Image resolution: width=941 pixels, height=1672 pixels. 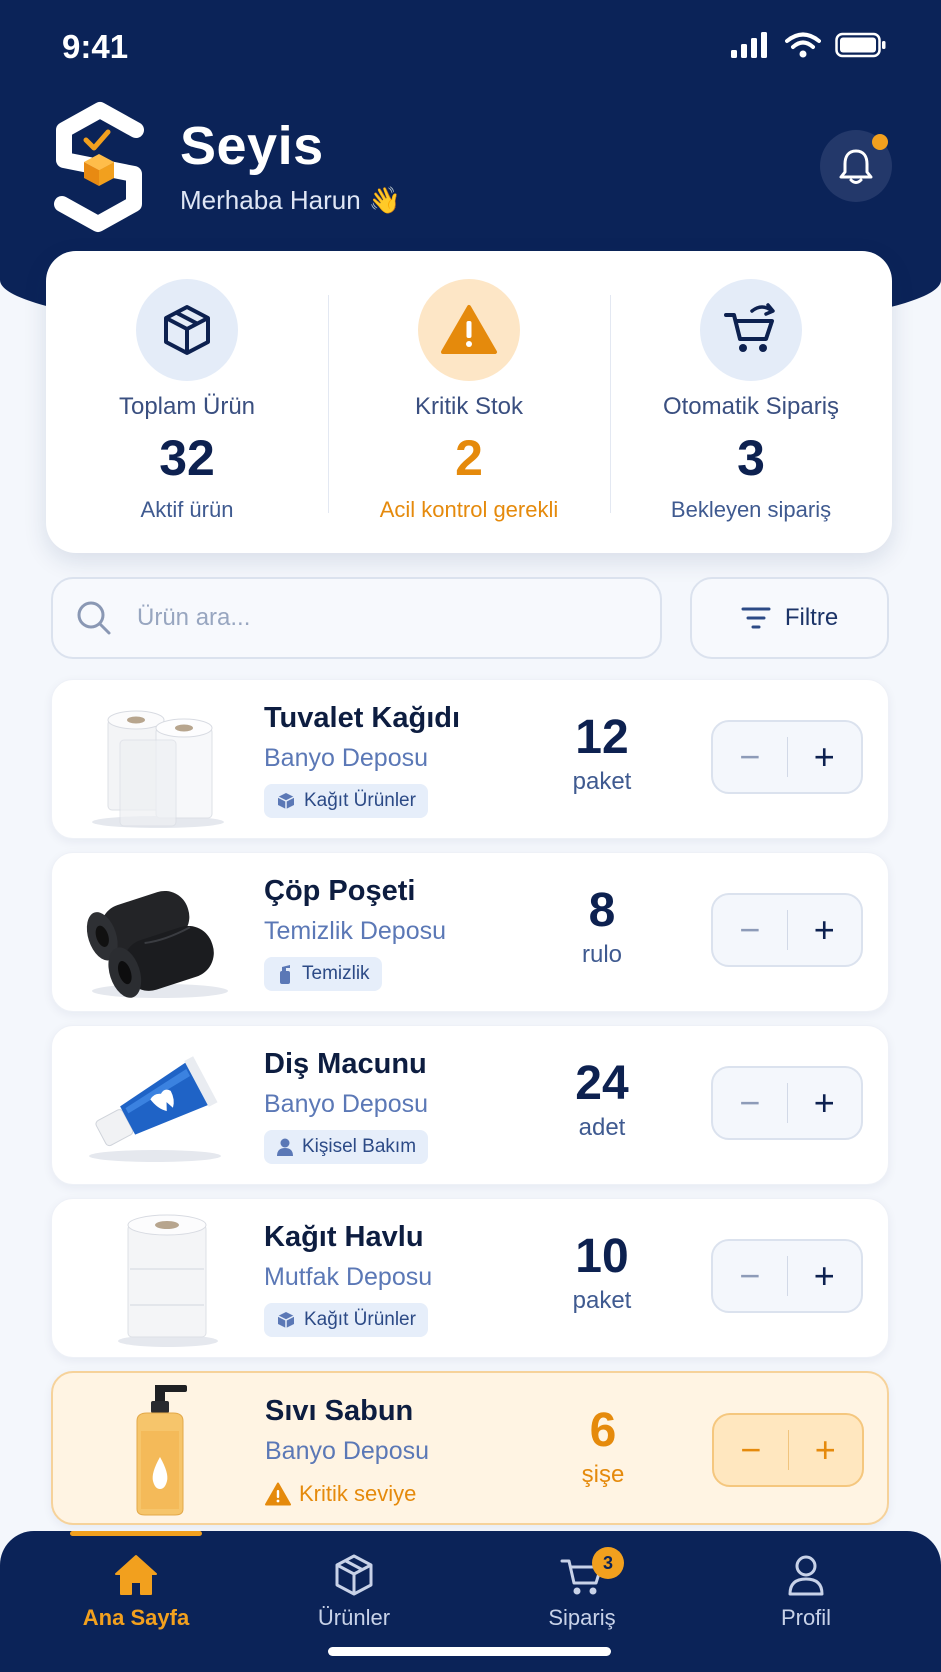 What do you see at coordinates (285, 1147) in the screenshot?
I see `person-icon` at bounding box center [285, 1147].